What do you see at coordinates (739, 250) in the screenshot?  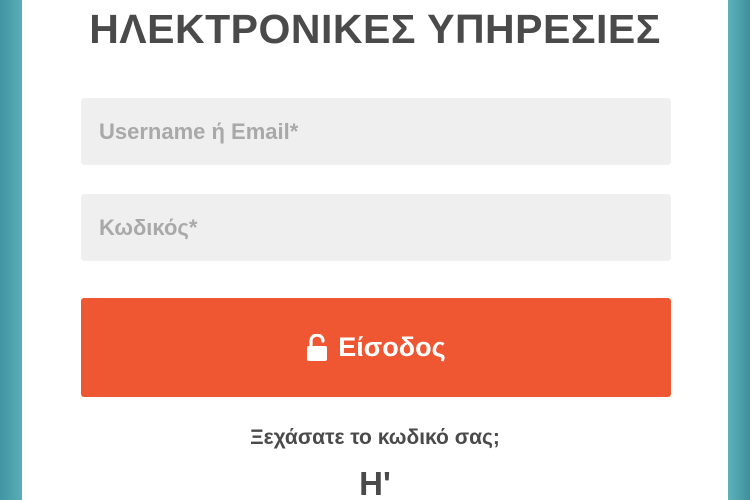 I see `background-right-edge` at bounding box center [739, 250].